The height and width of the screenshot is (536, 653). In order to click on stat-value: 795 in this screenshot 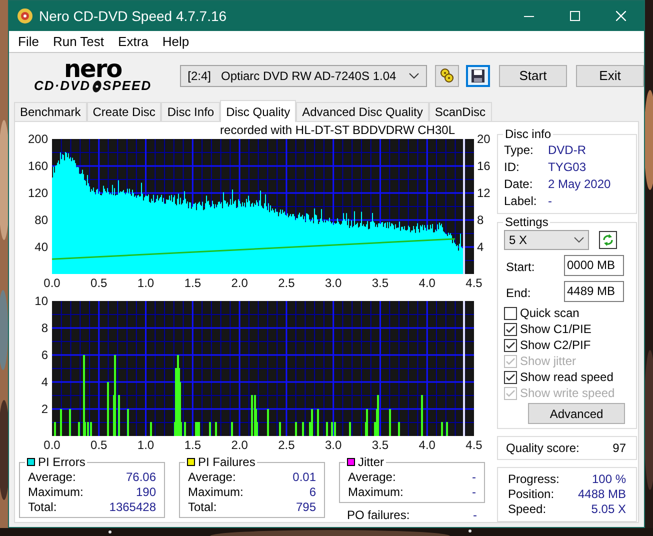, I will do `click(306, 507)`.